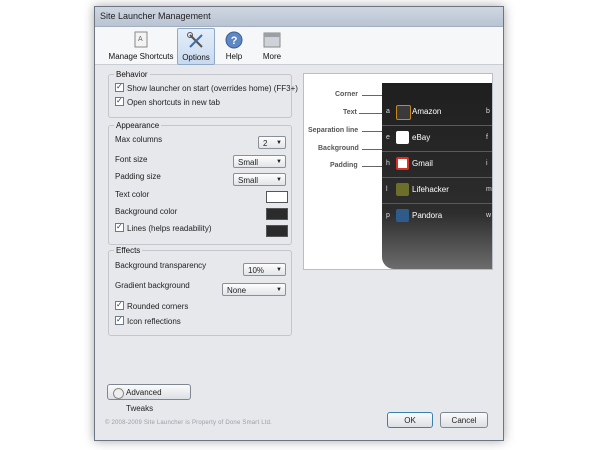  I want to click on list-item: p Pandora w, so click(437, 216).